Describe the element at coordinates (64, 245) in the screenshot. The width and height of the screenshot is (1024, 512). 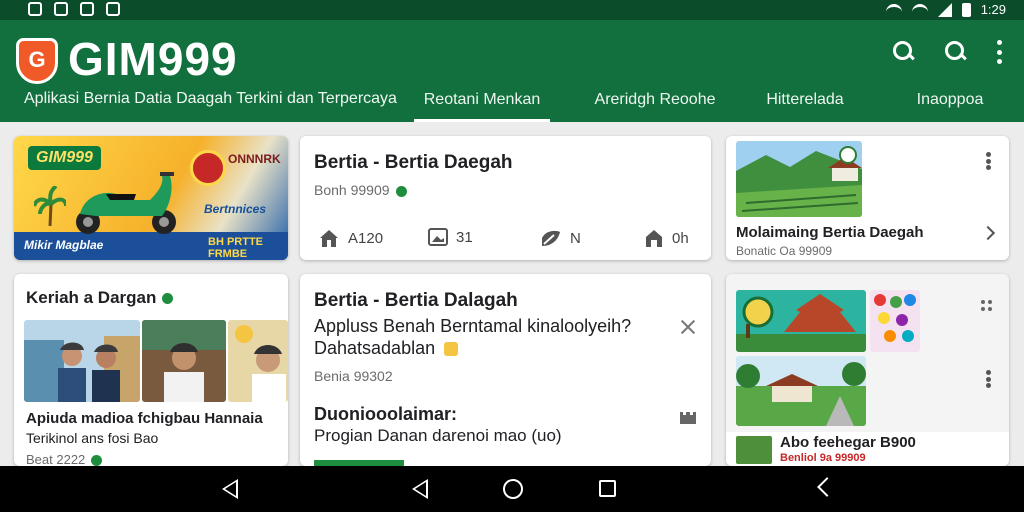
I see `promo-bottom-text: Mikir Magblae` at that location.